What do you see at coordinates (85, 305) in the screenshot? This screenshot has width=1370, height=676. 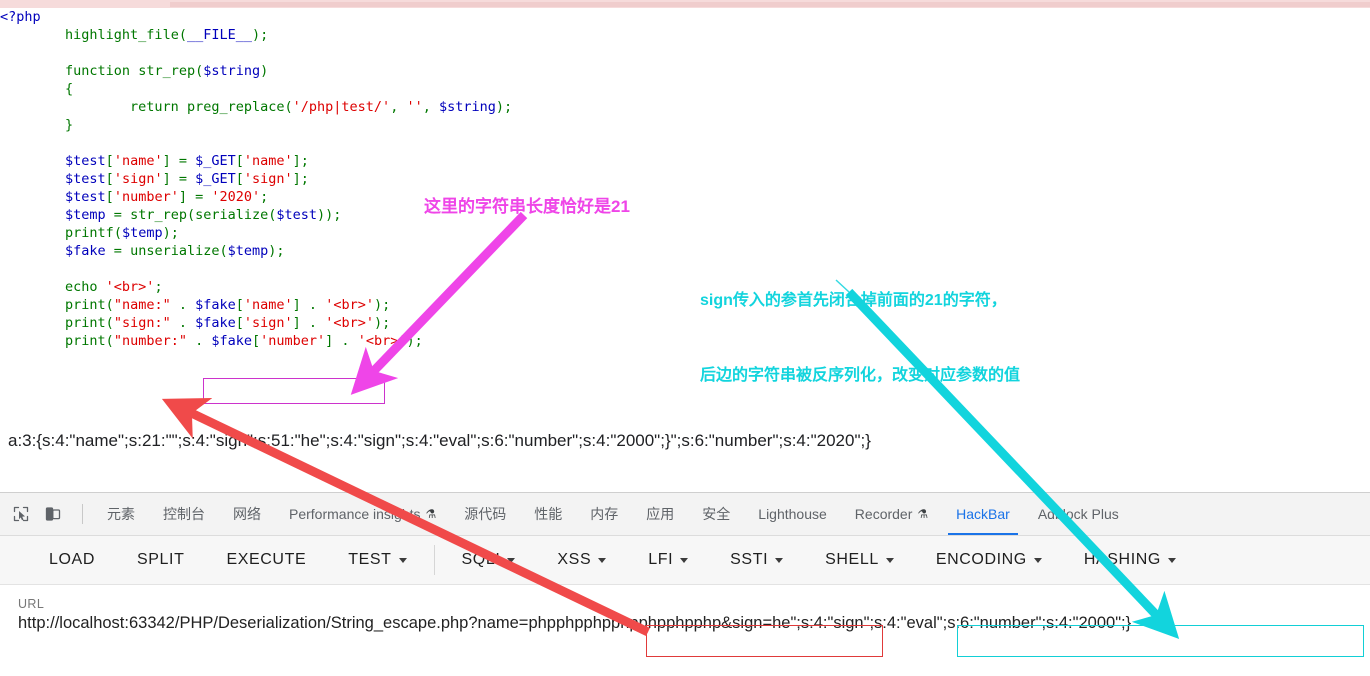 I see `code-token: print` at bounding box center [85, 305].